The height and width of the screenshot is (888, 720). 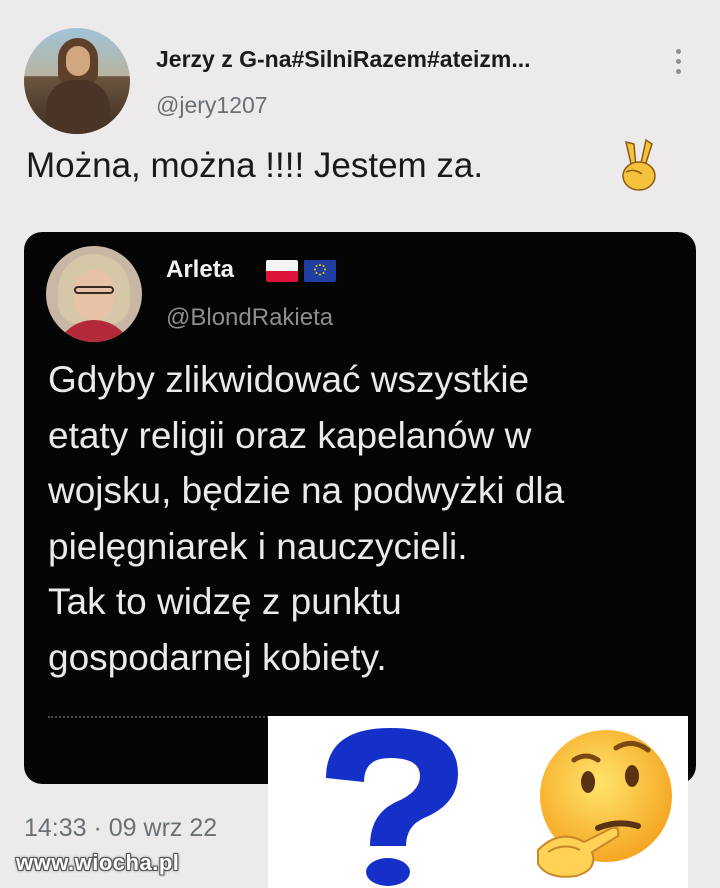 I want to click on quoted-author-name: Arleta, so click(x=200, y=270).